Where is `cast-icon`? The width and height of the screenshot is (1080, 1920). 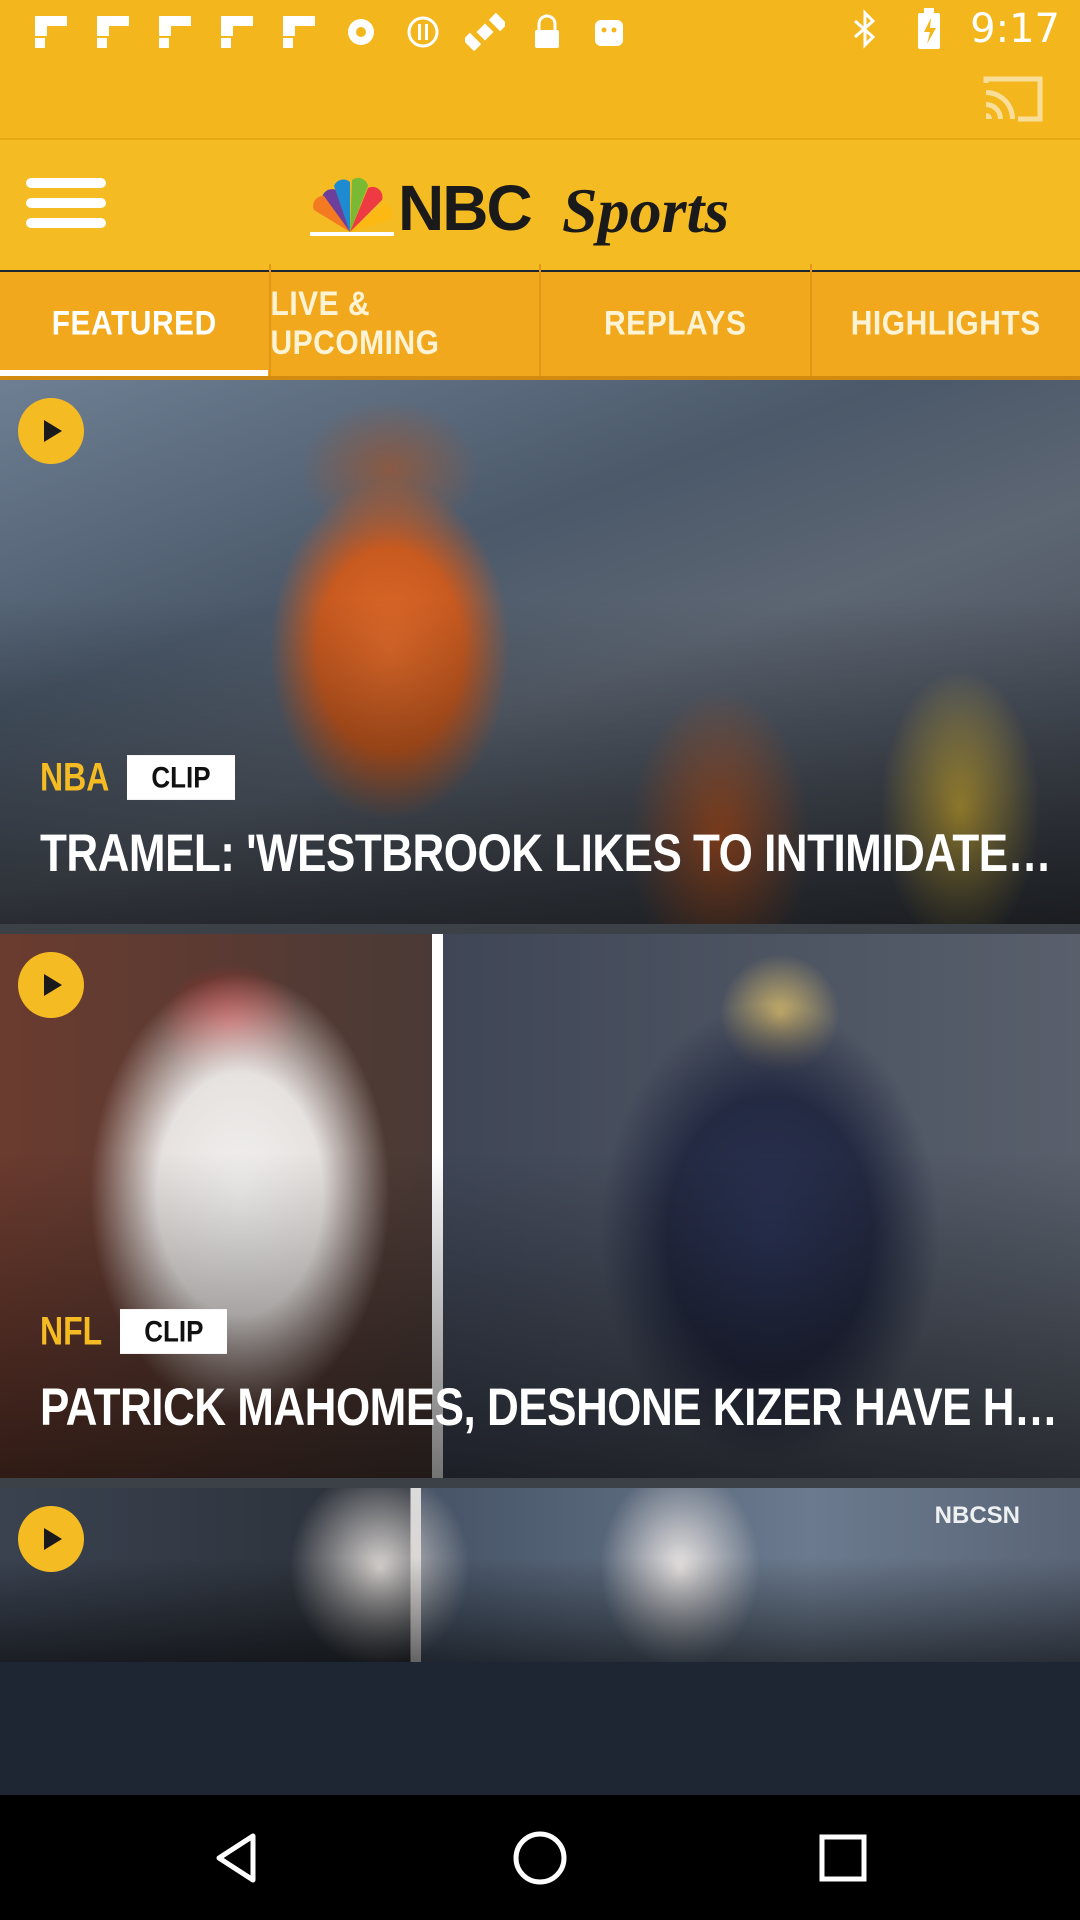 cast-icon is located at coordinates (1013, 99).